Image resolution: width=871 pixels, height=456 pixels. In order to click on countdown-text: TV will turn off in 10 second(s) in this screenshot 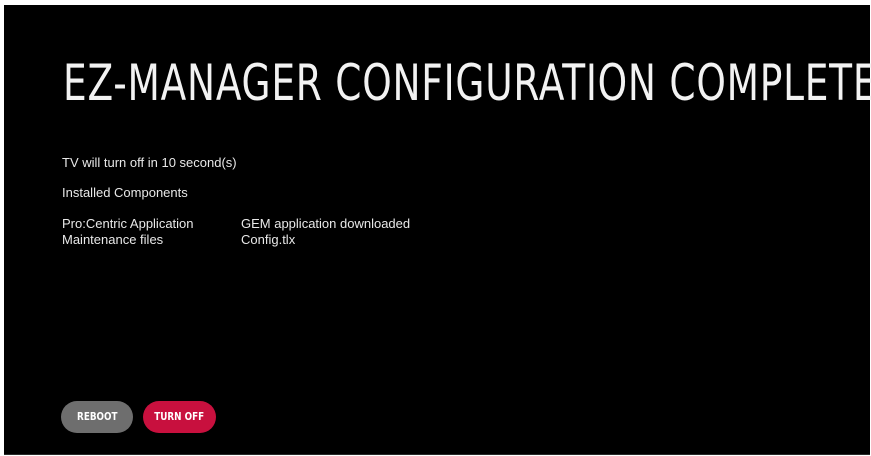, I will do `click(149, 162)`.